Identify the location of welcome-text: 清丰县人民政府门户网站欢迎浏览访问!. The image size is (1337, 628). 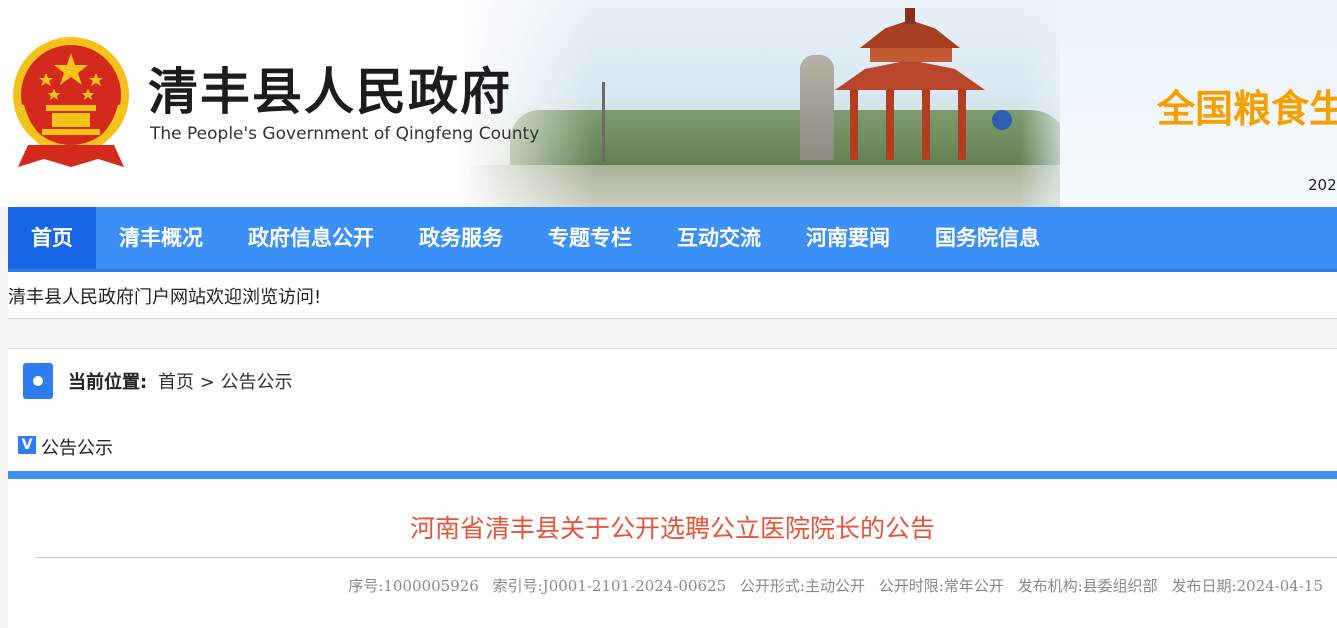
(165, 297).